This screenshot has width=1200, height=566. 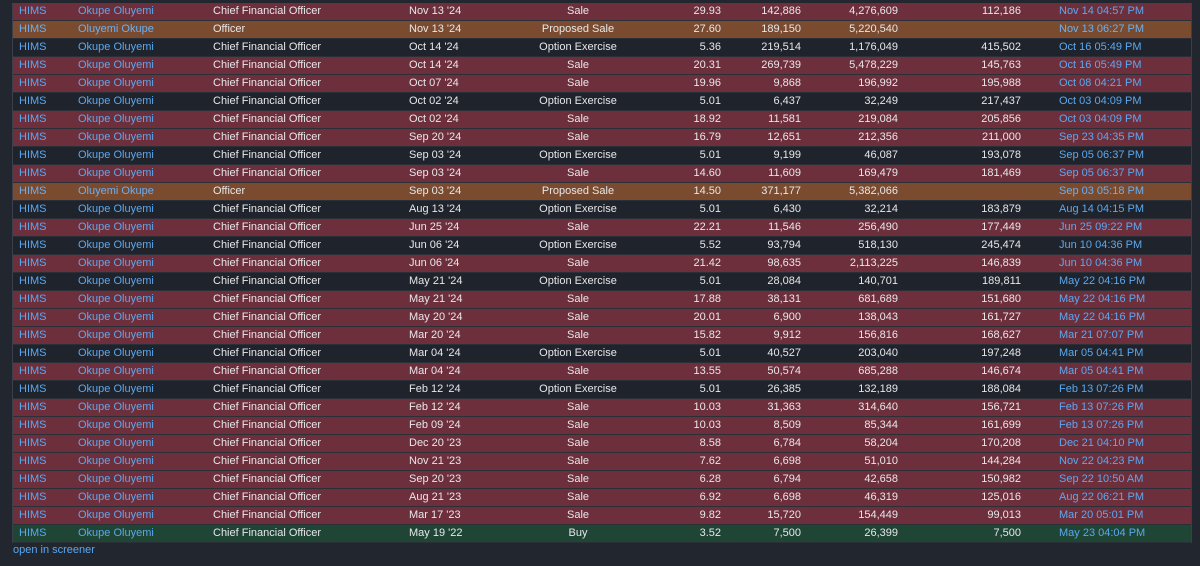 What do you see at coordinates (1100, 83) in the screenshot?
I see `sec-form-link: Oct 08 04:21 PM` at bounding box center [1100, 83].